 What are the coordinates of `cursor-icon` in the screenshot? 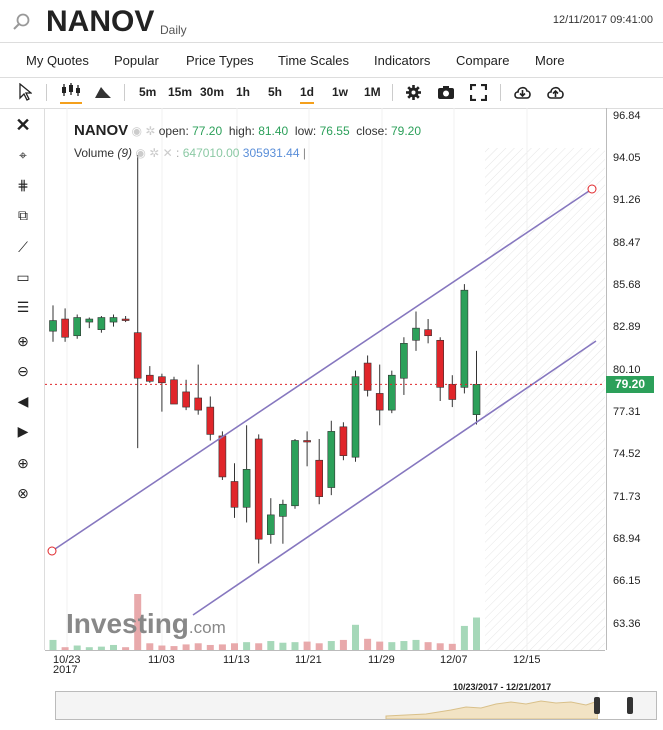 It's located at (25, 92).